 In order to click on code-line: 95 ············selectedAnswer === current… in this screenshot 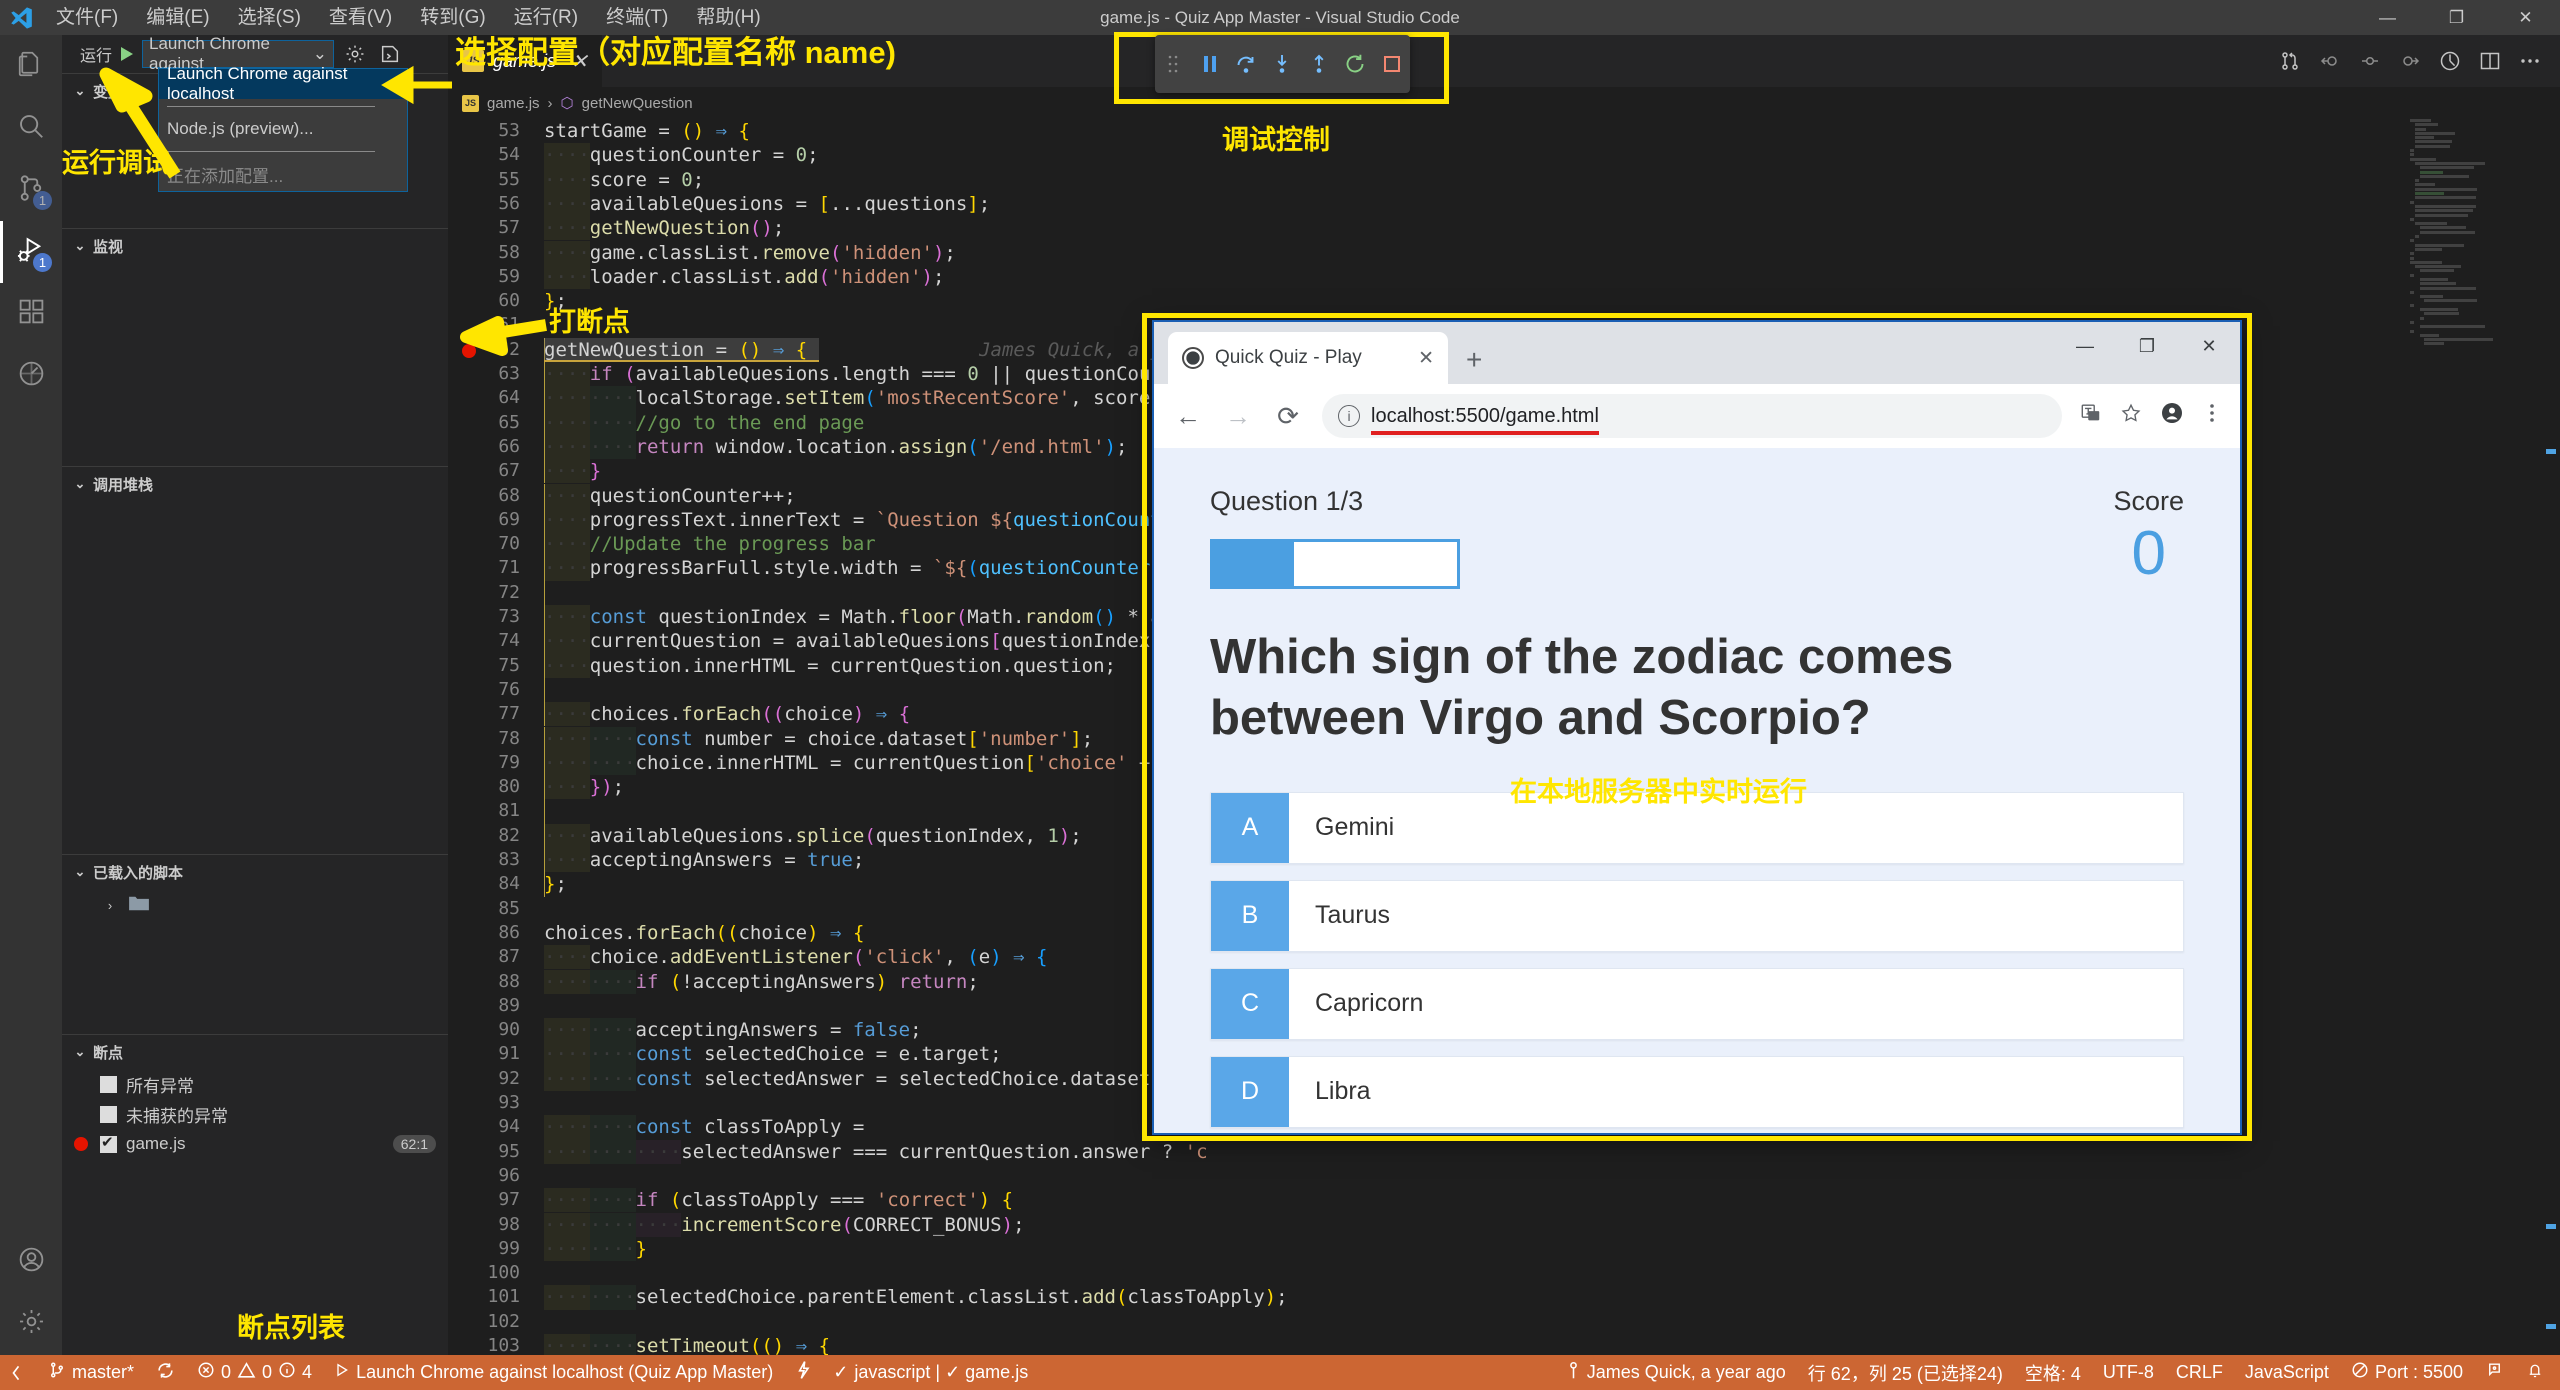, I will do `click(1504, 1151)`.